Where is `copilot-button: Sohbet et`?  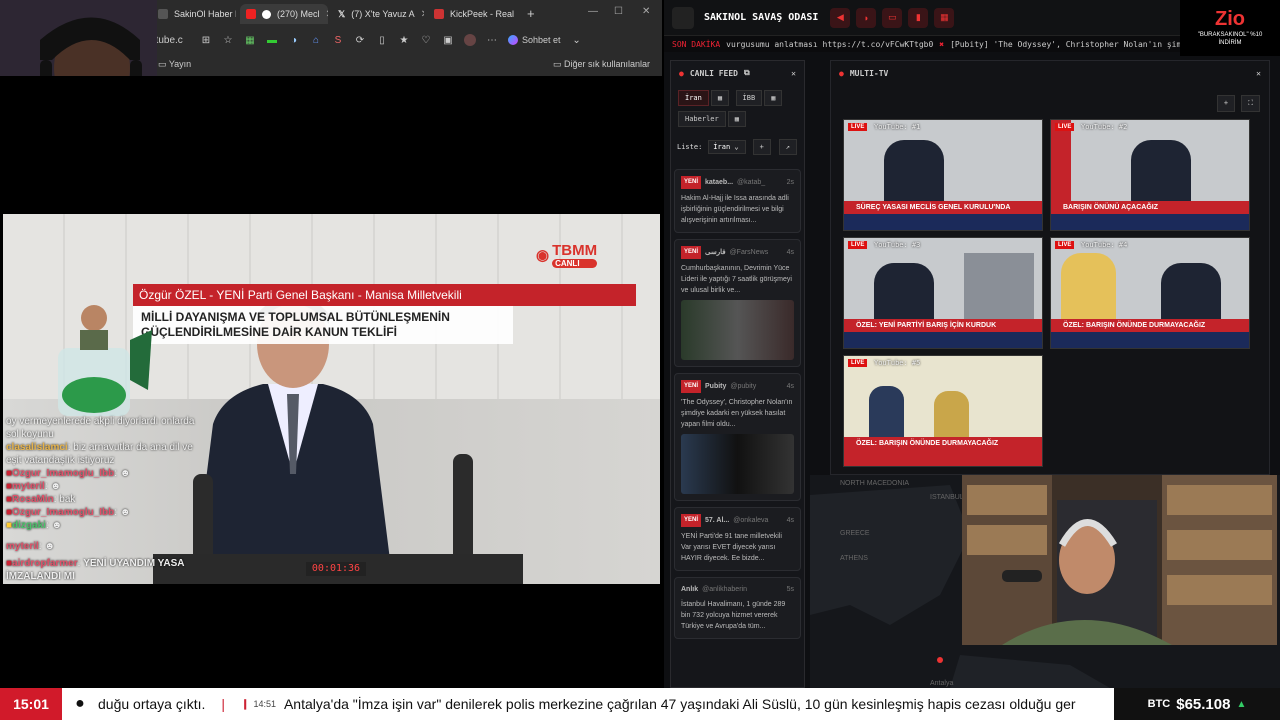
copilot-button: Sohbet et is located at coordinates (534, 40).